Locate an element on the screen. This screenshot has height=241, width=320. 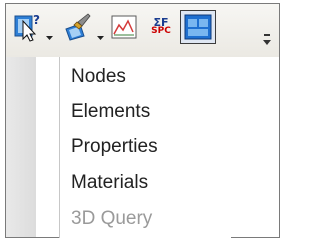
menu-icon-rail is located at coordinates (21, 147).